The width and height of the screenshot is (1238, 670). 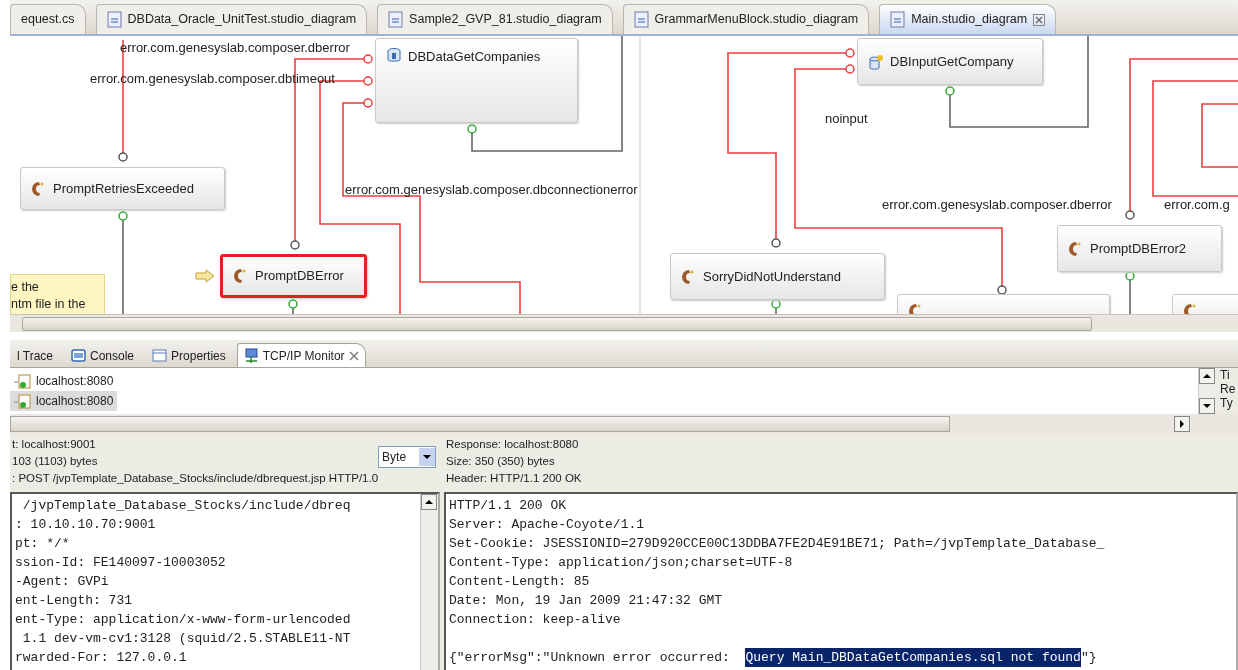 What do you see at coordinates (186, 639) in the screenshot?
I see `code-line: 1.1 dev-vm-cv1:3128 (squid/2.5.STABLE11-NT` at bounding box center [186, 639].